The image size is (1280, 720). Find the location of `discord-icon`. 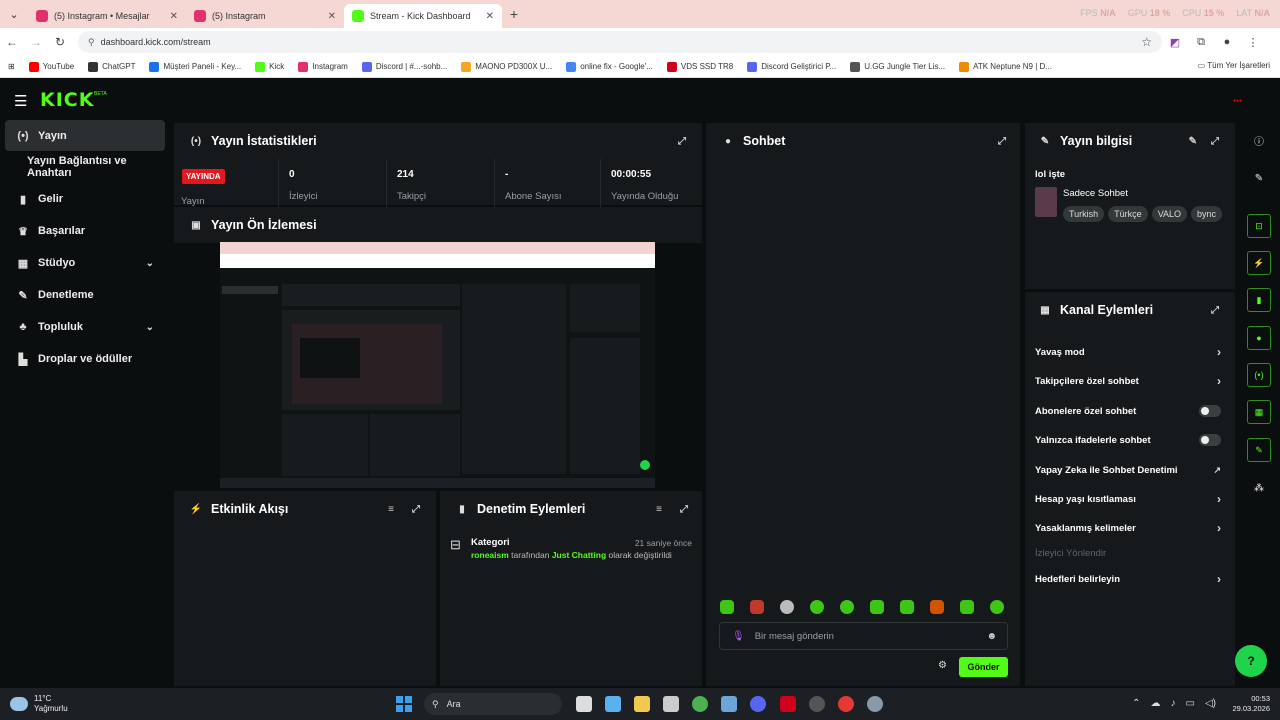

discord-icon is located at coordinates (758, 704).